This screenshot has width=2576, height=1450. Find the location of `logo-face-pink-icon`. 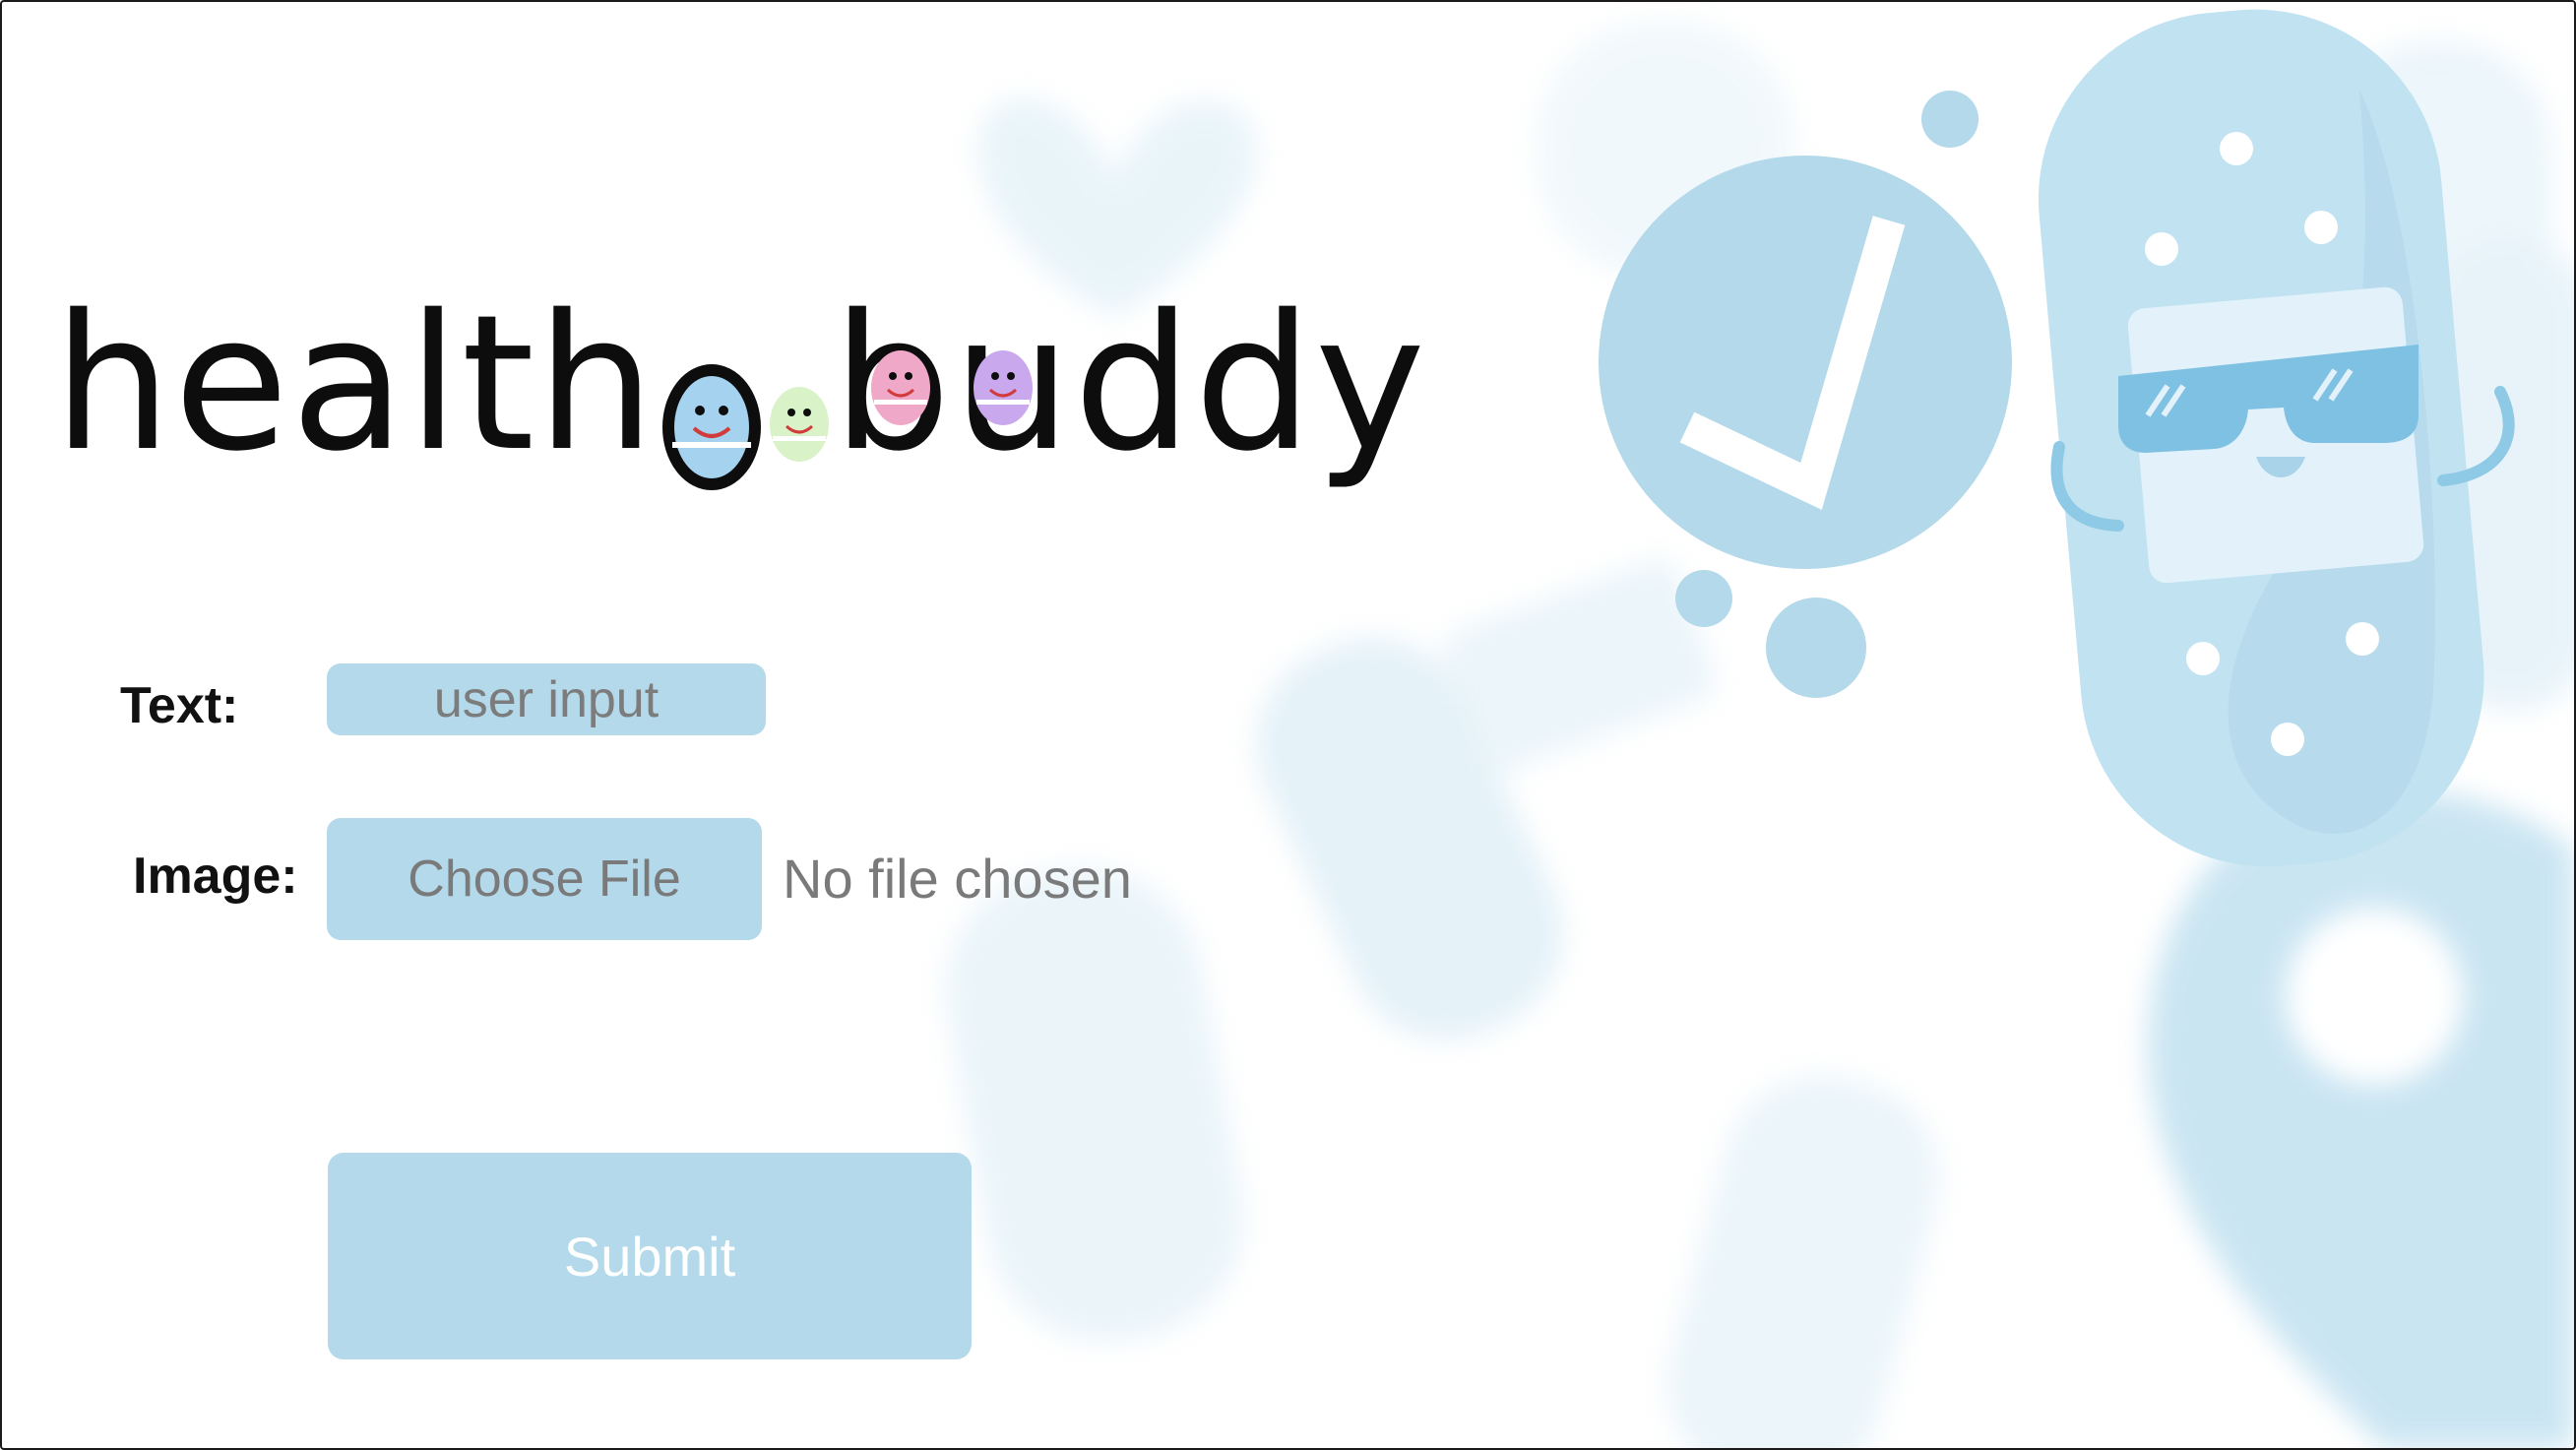

logo-face-pink-icon is located at coordinates (900, 388).